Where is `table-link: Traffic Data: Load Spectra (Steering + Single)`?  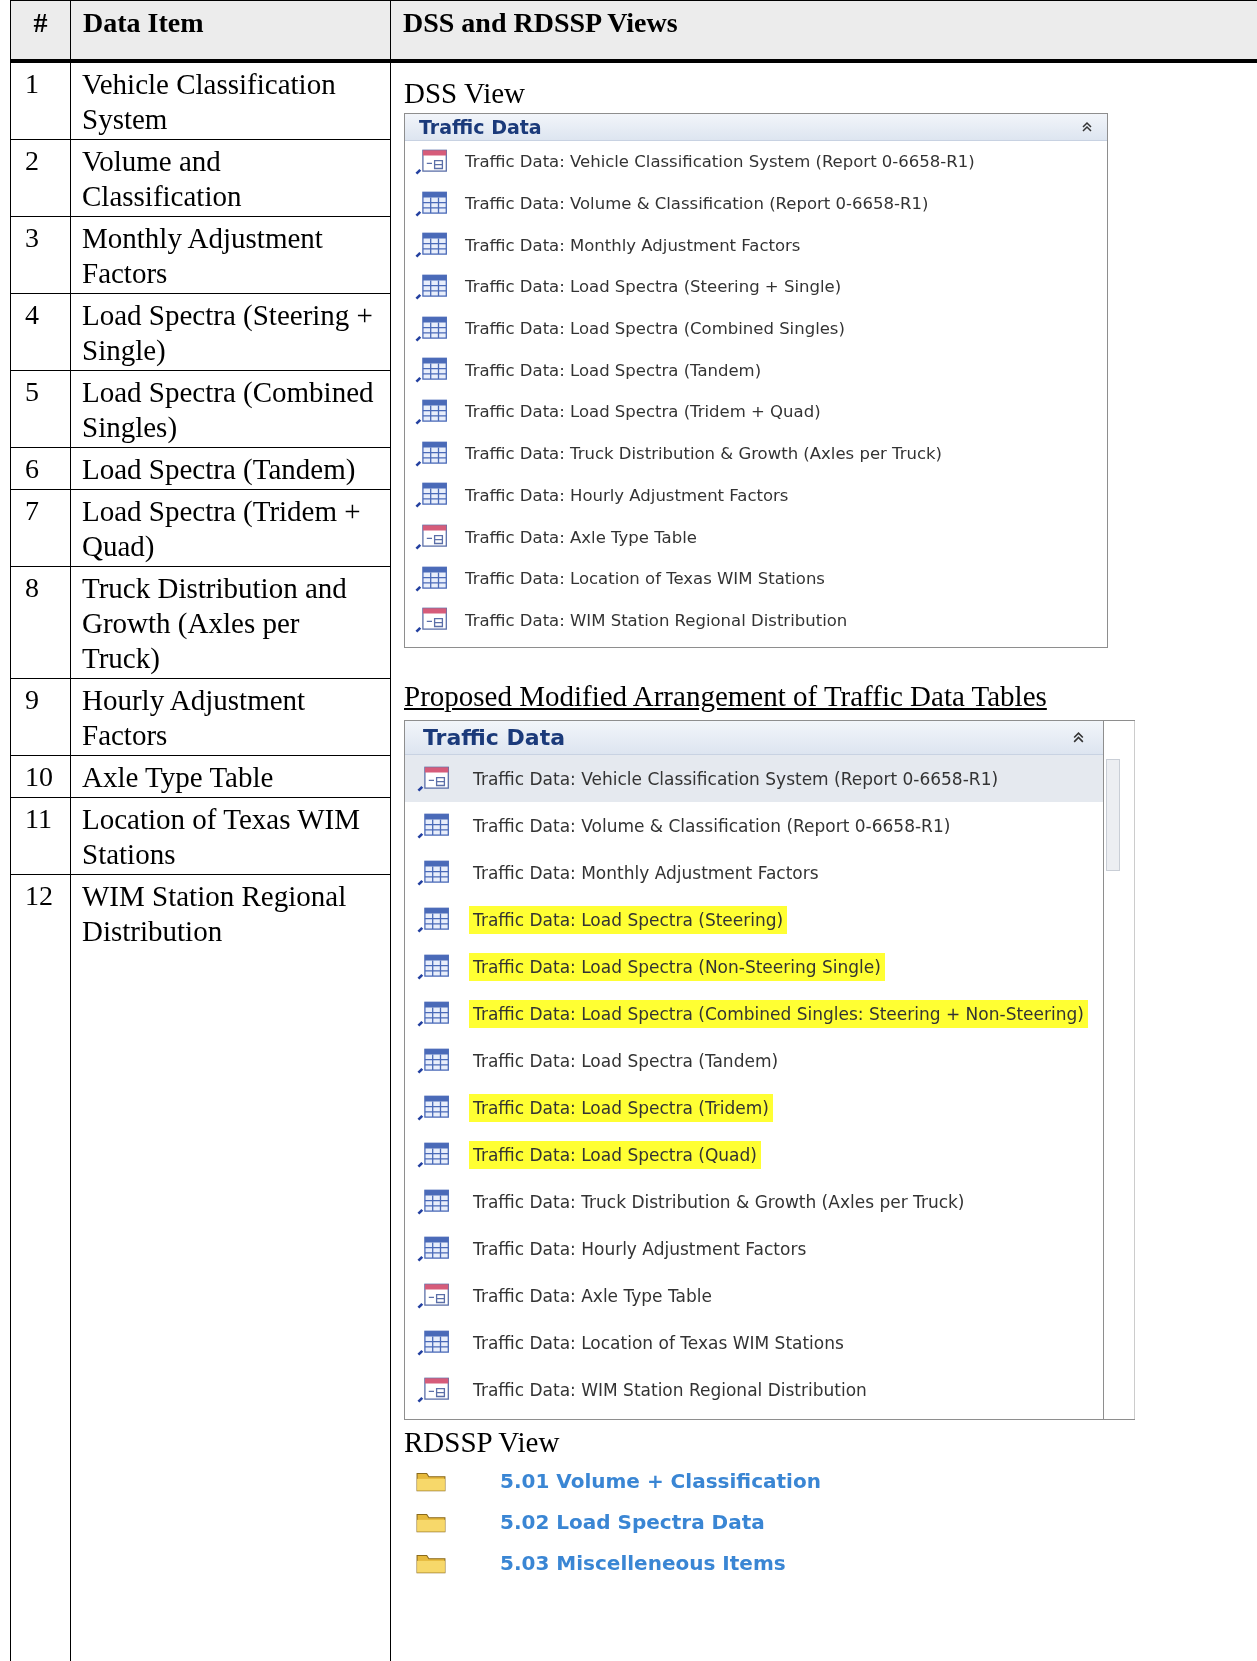
table-link: Traffic Data: Load Spectra (Steering + Single) is located at coordinates (653, 287).